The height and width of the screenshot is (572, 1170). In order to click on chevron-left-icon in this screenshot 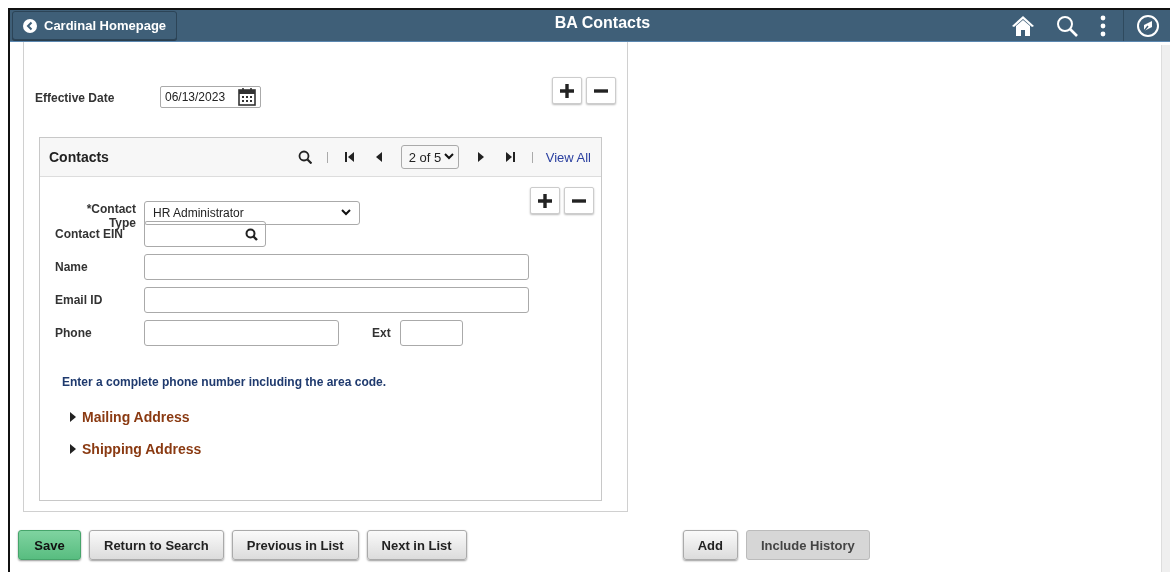, I will do `click(30, 25)`.